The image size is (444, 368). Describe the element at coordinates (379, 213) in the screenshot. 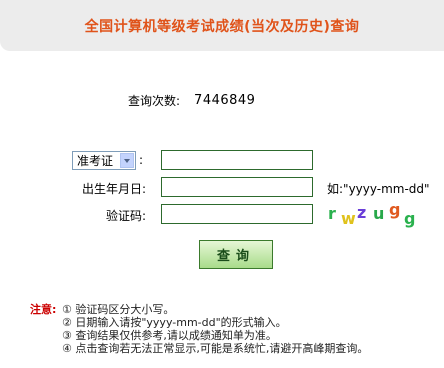

I see `captcha-char: u` at that location.